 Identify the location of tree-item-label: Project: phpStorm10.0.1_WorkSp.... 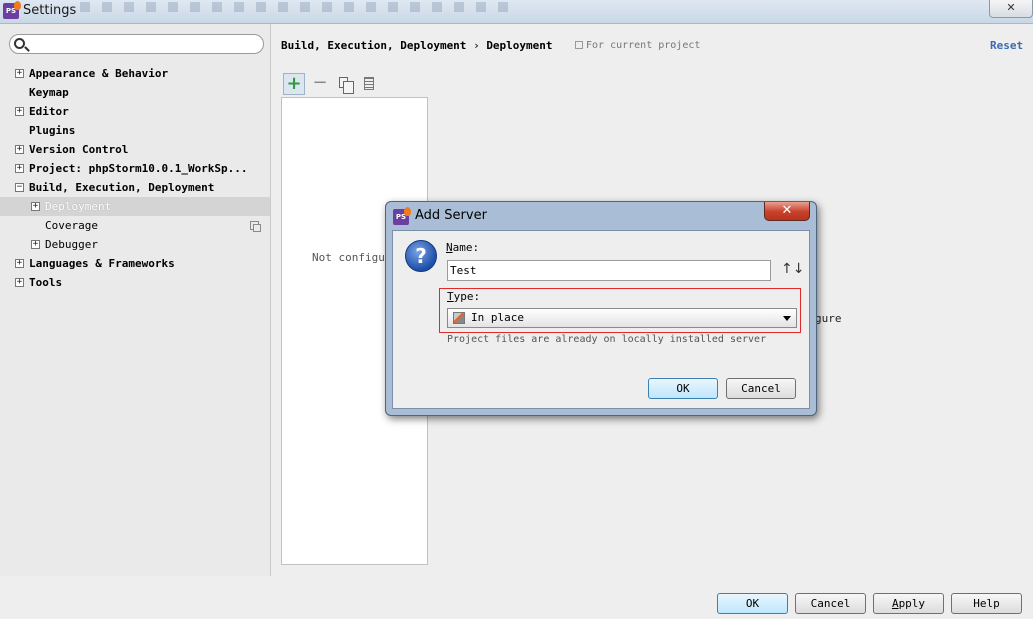
(138, 168).